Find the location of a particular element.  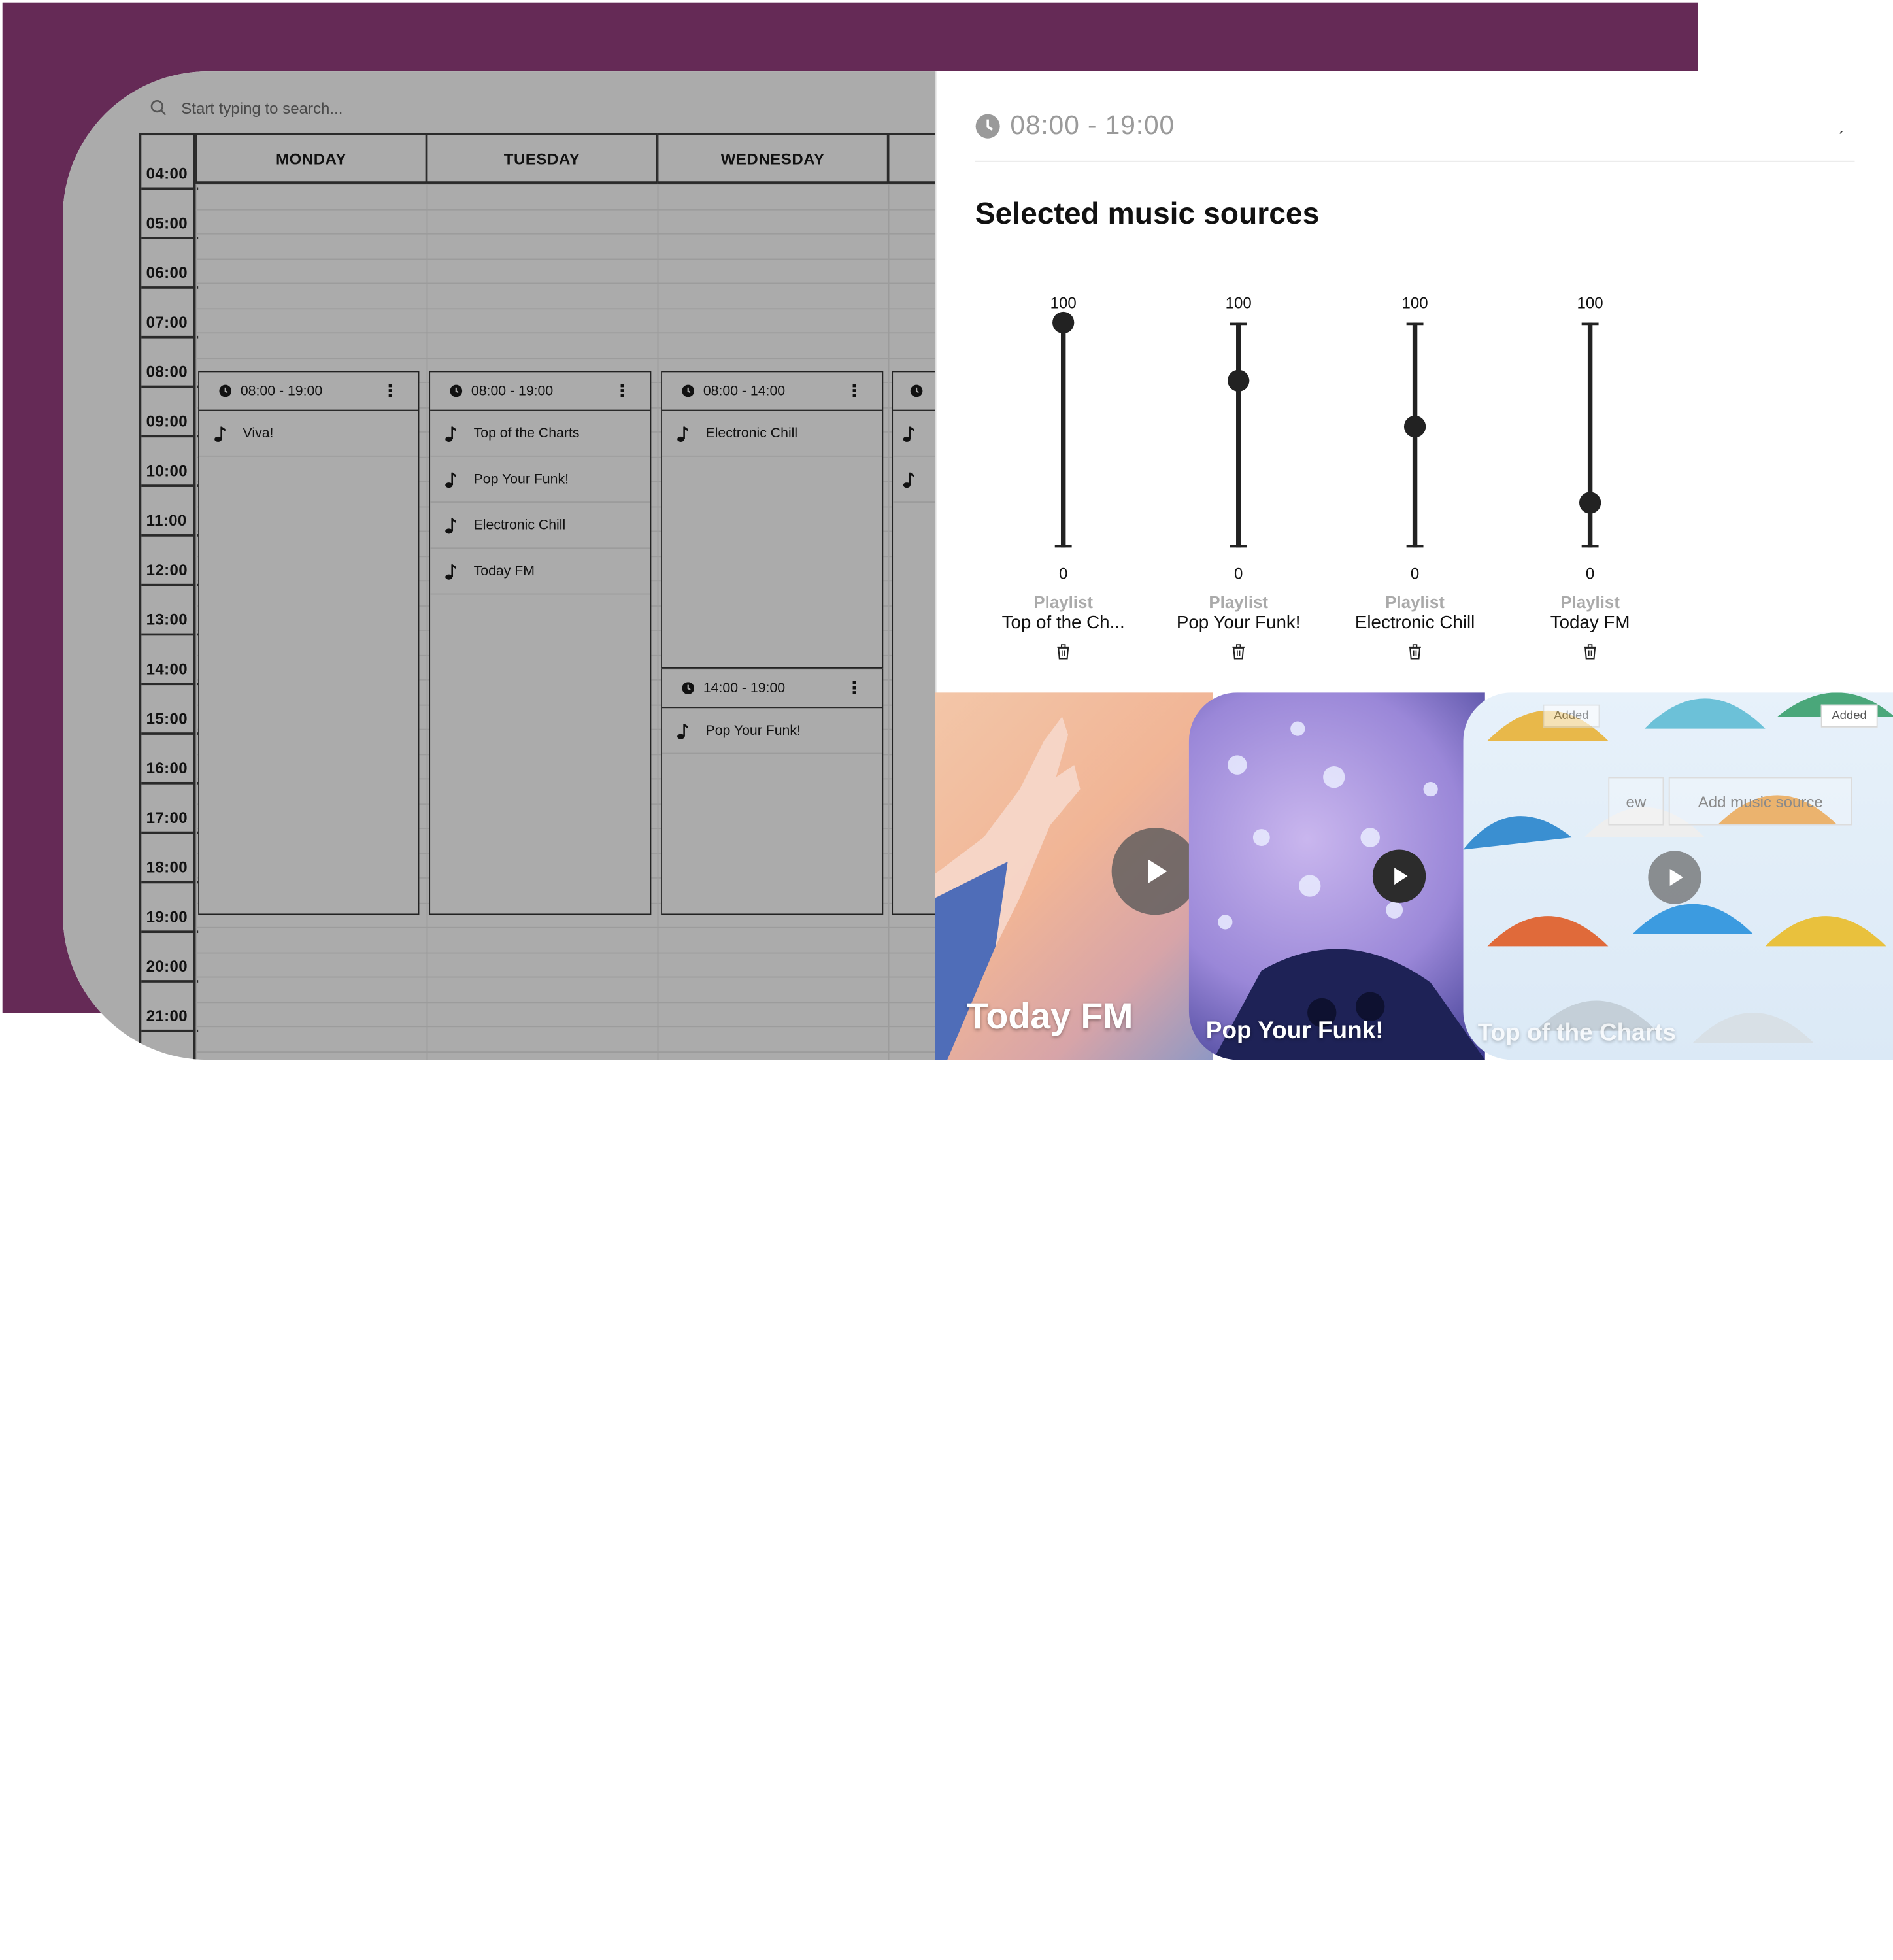

volume-slider: 100 0 Playlist Today FM is located at coordinates (1589, 476).